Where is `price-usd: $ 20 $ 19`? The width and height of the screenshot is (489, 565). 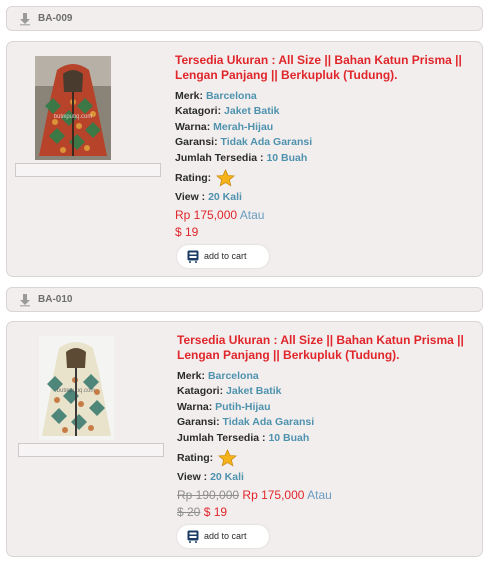
price-usd: $ 20 $ 19 is located at coordinates (202, 512).